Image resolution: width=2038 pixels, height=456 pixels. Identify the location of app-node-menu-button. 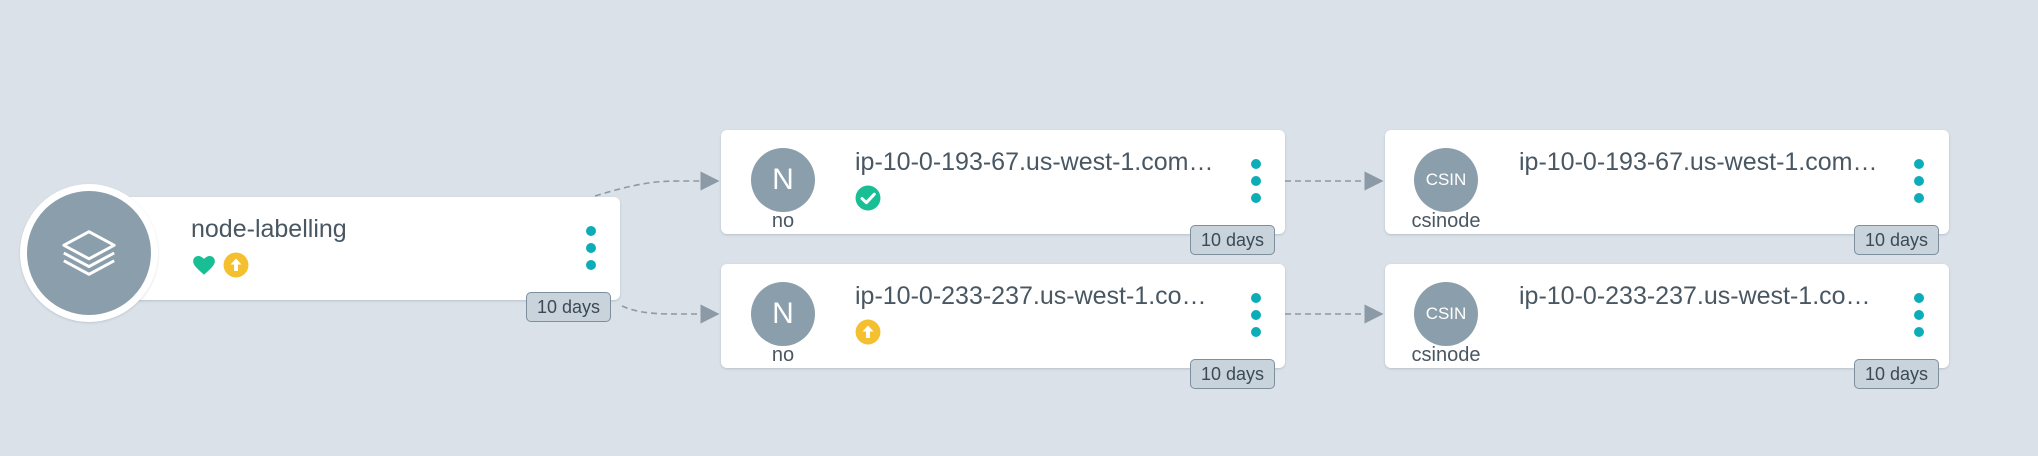
(591, 248).